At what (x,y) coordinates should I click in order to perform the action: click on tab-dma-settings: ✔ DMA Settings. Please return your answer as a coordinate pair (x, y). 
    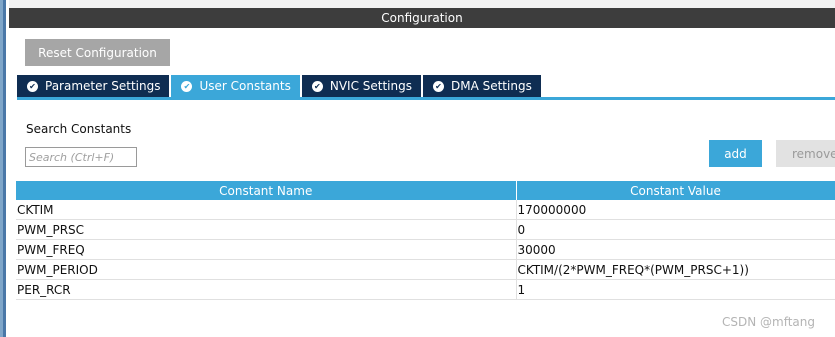
    Looking at the image, I should click on (481, 86).